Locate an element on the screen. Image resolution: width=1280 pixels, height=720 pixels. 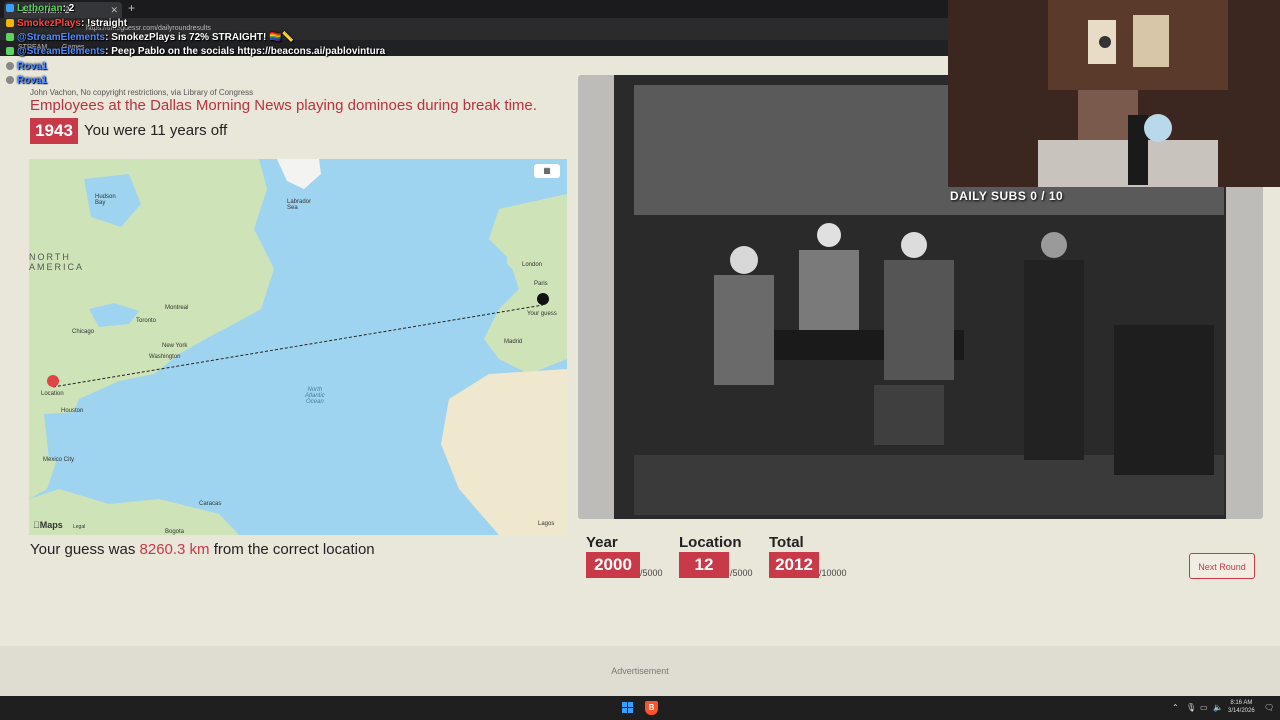
map-label-mexico-city: Mexico City is located at coordinates (59, 460).